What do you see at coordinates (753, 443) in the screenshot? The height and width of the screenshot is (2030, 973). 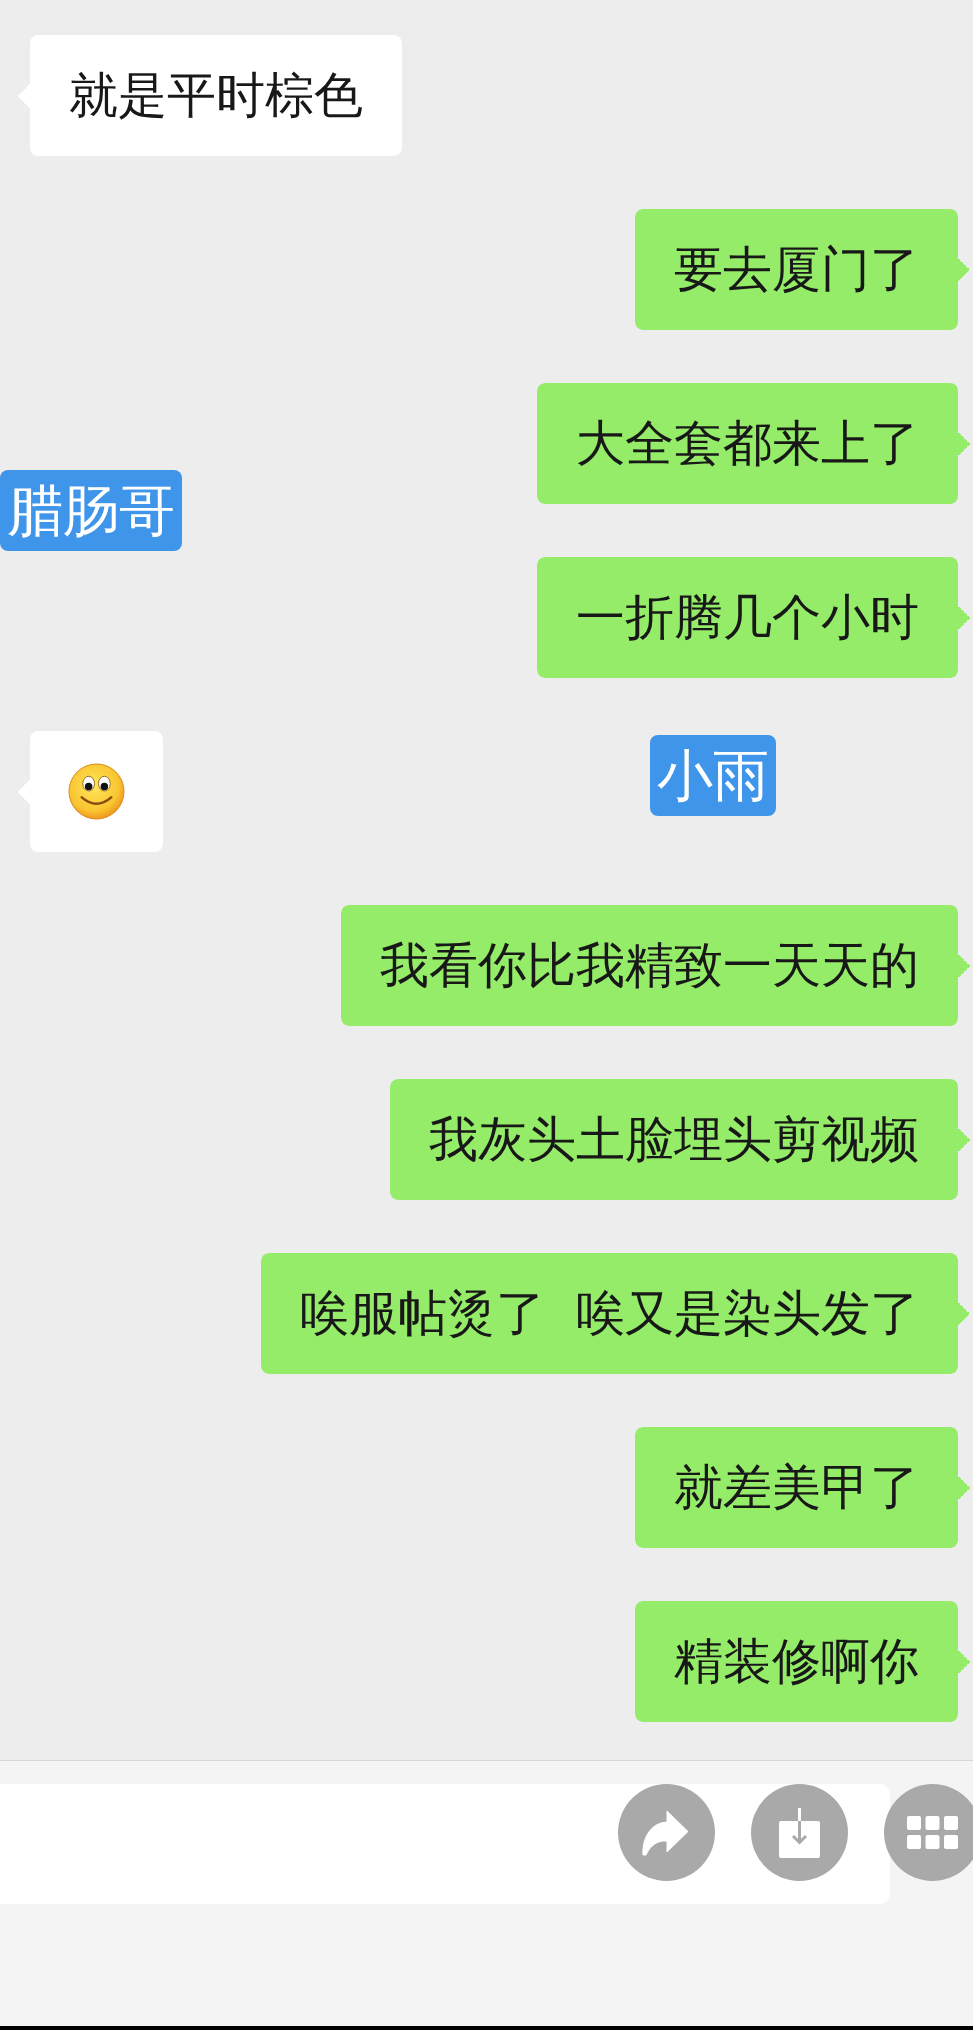 I see `message-bubble: 大全套都来上了` at bounding box center [753, 443].